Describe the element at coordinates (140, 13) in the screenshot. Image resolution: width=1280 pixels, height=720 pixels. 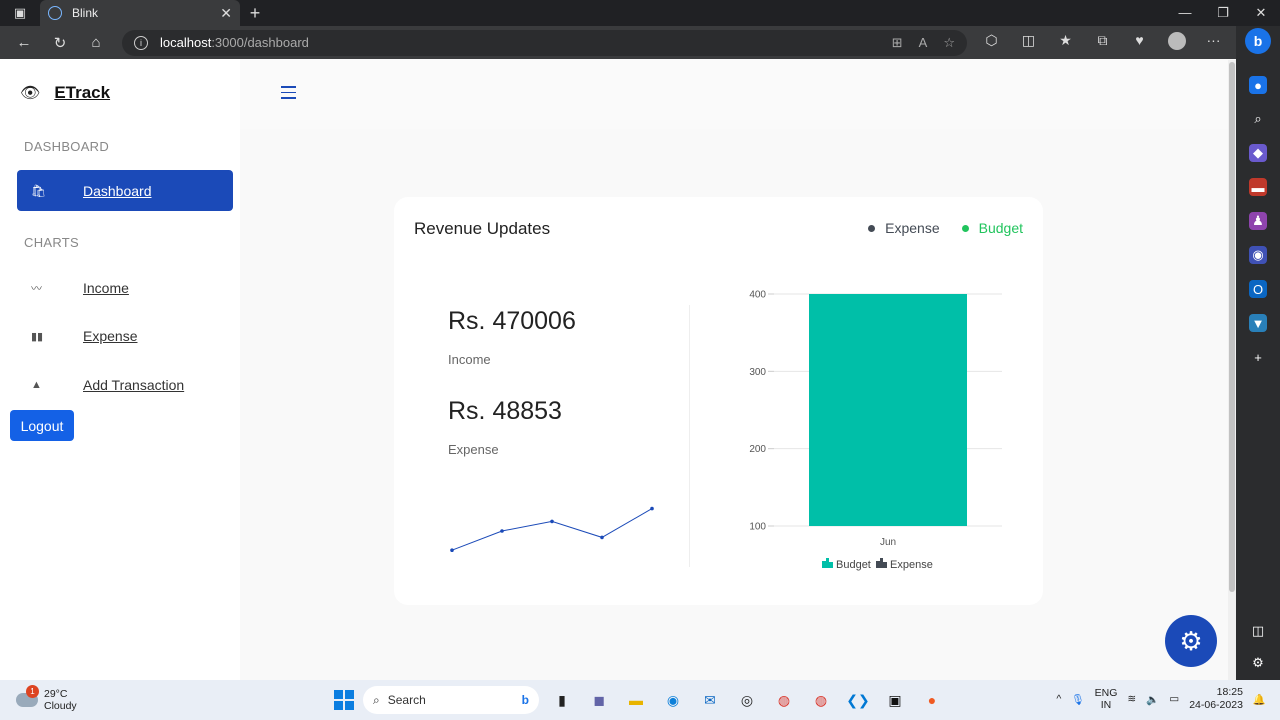
I see `browser-tab: Blink ✕` at that location.